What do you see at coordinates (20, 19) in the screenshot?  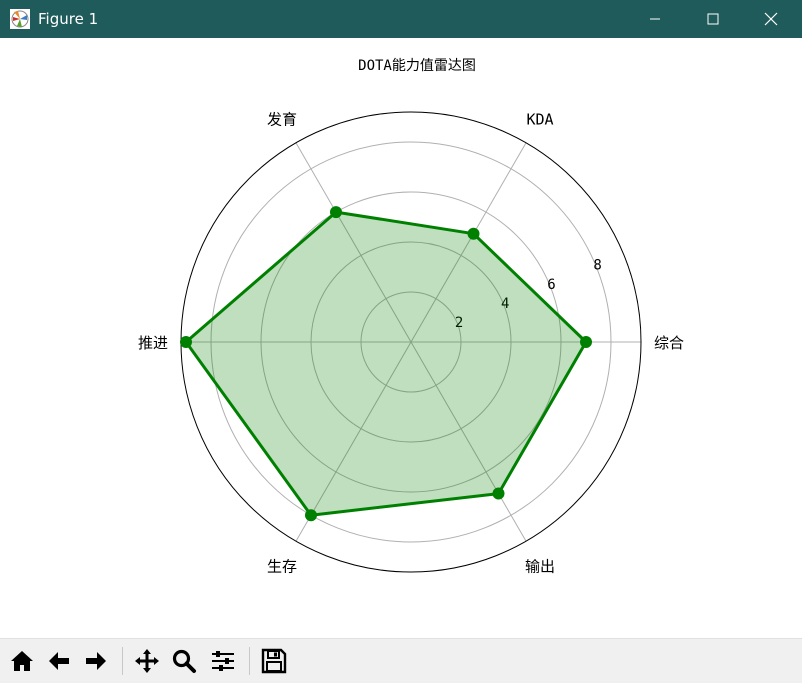 I see `matplotlib-icon` at bounding box center [20, 19].